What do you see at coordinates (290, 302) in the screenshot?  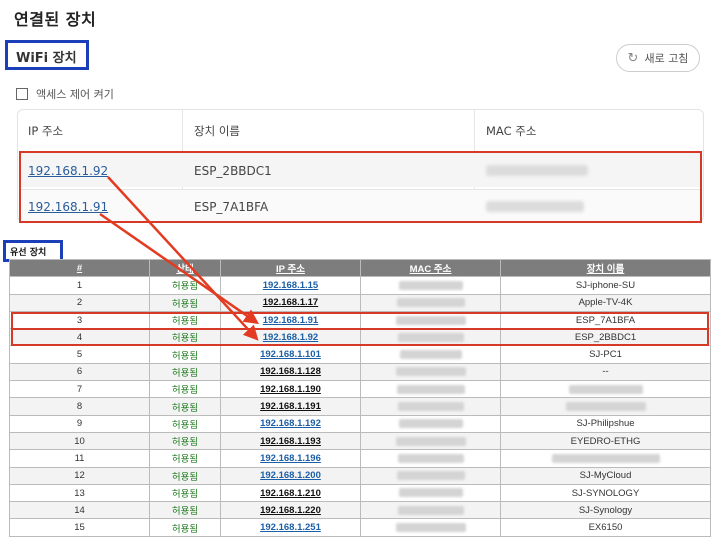 I see `row-ip-link: 192.168.1.17` at bounding box center [290, 302].